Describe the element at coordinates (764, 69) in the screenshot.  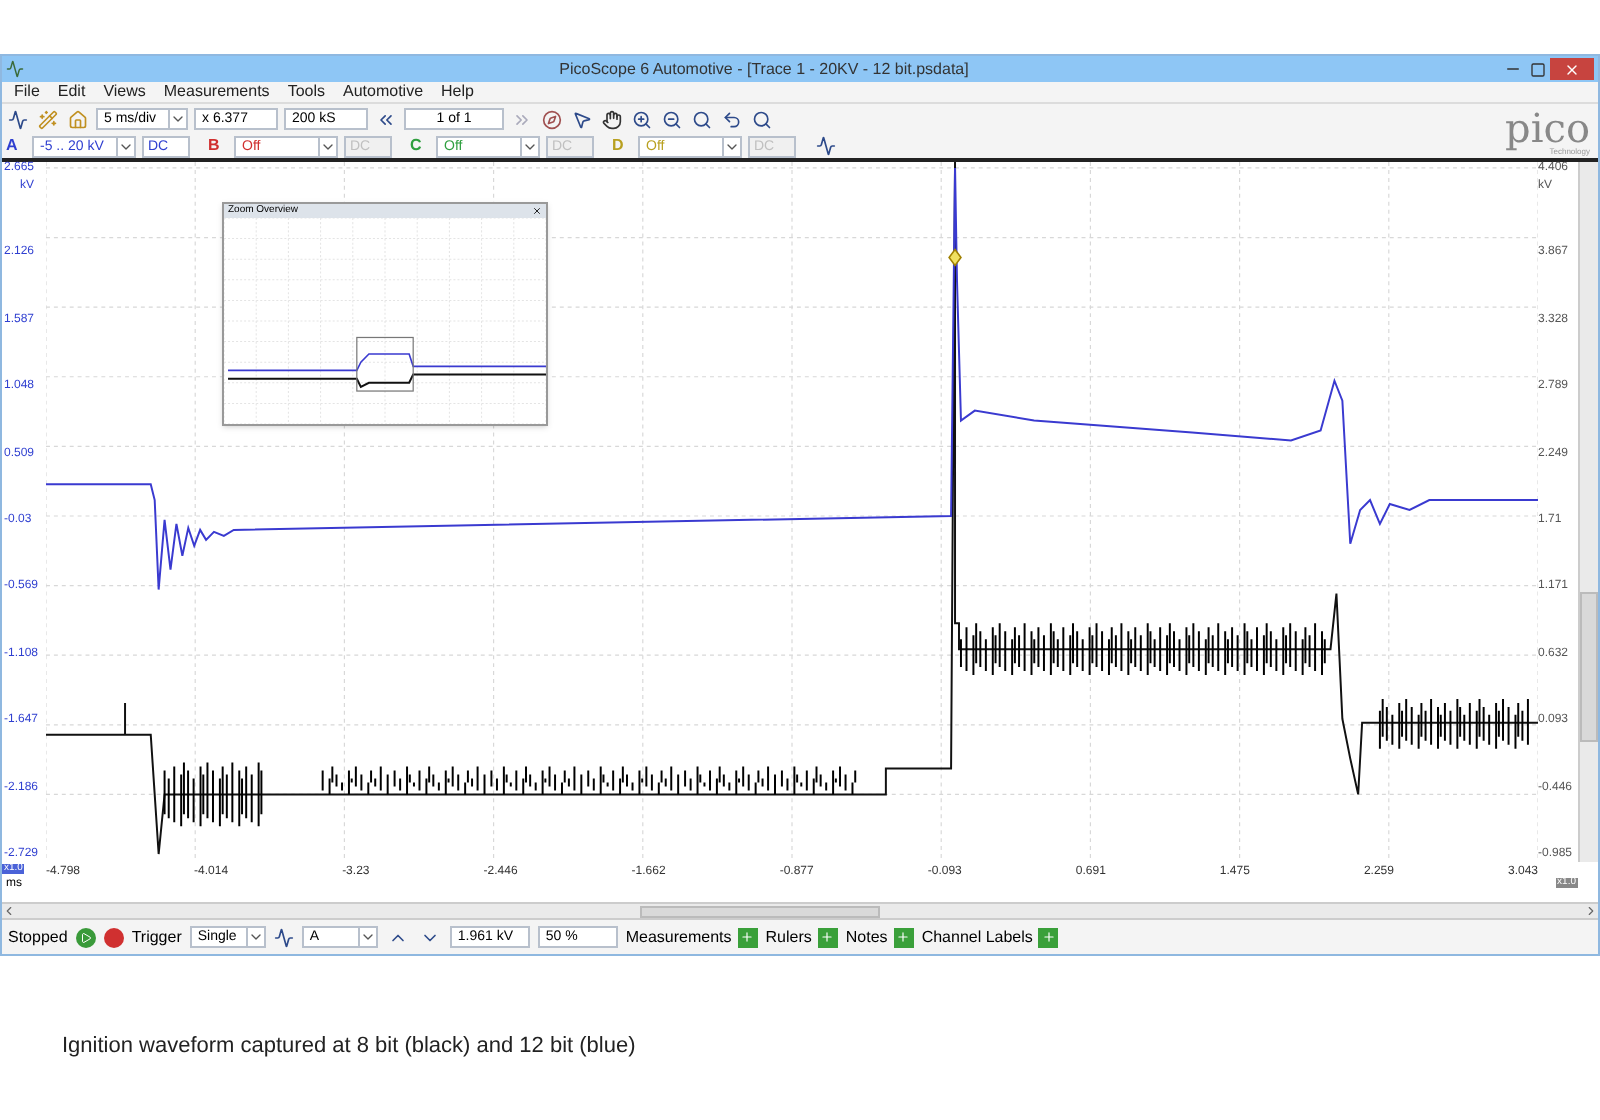
I see `window-title: PicoScope 6 Automotive - [Trace 1 - 20KV - 12 bit.psdata]` at that location.